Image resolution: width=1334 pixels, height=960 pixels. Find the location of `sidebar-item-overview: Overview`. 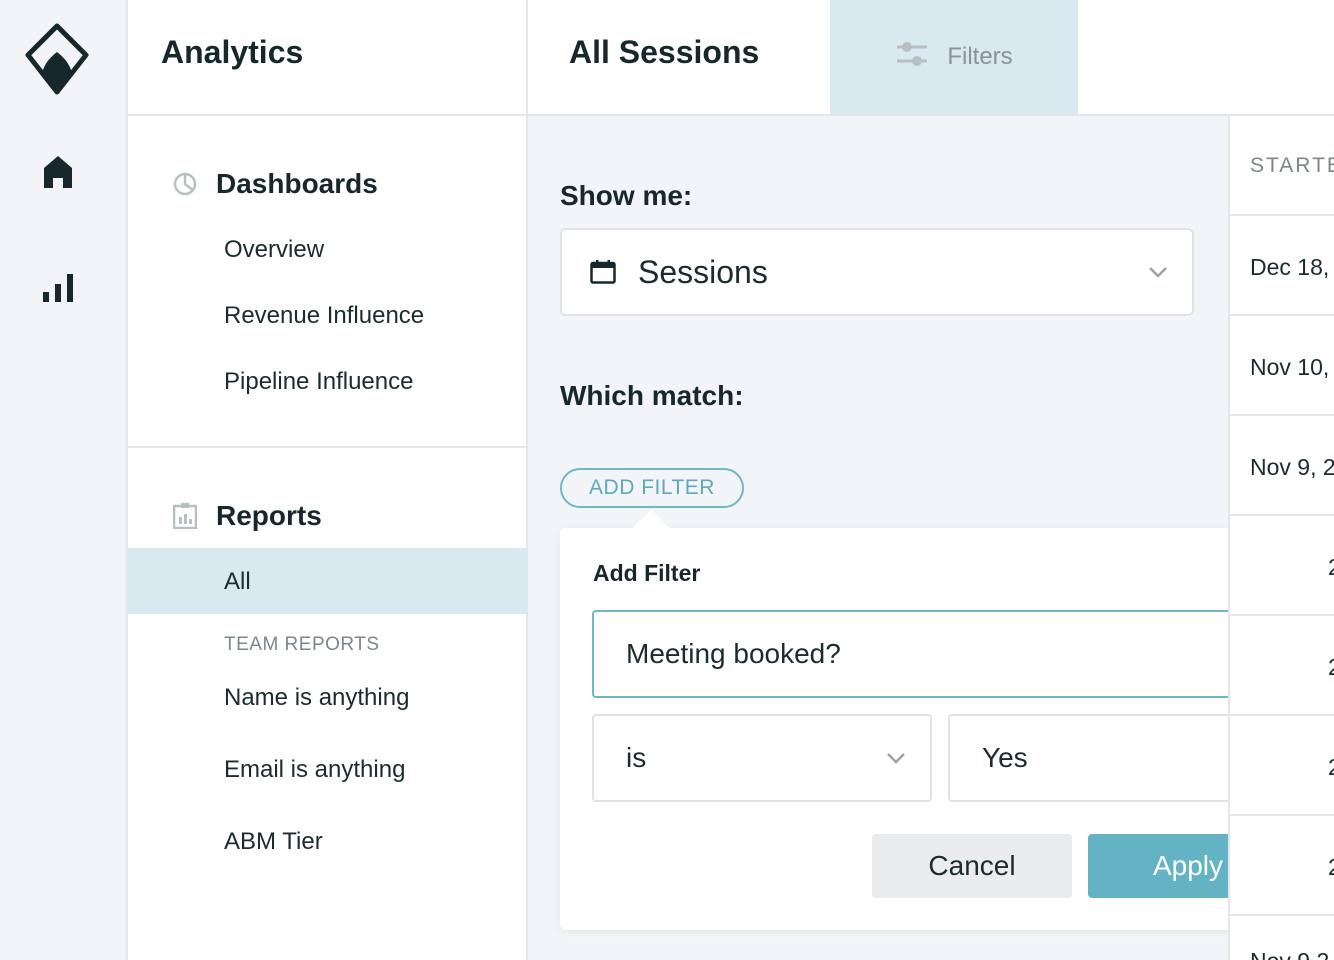

sidebar-item-overview: Overview is located at coordinates (274, 250).